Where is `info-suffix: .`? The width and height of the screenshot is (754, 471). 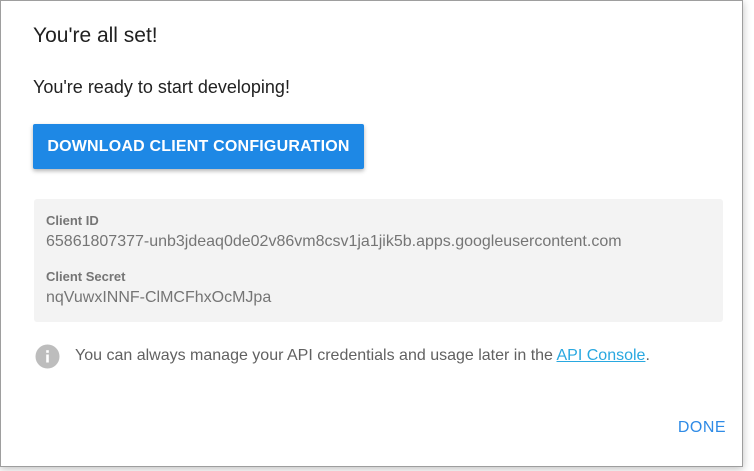 info-suffix: . is located at coordinates (647, 355).